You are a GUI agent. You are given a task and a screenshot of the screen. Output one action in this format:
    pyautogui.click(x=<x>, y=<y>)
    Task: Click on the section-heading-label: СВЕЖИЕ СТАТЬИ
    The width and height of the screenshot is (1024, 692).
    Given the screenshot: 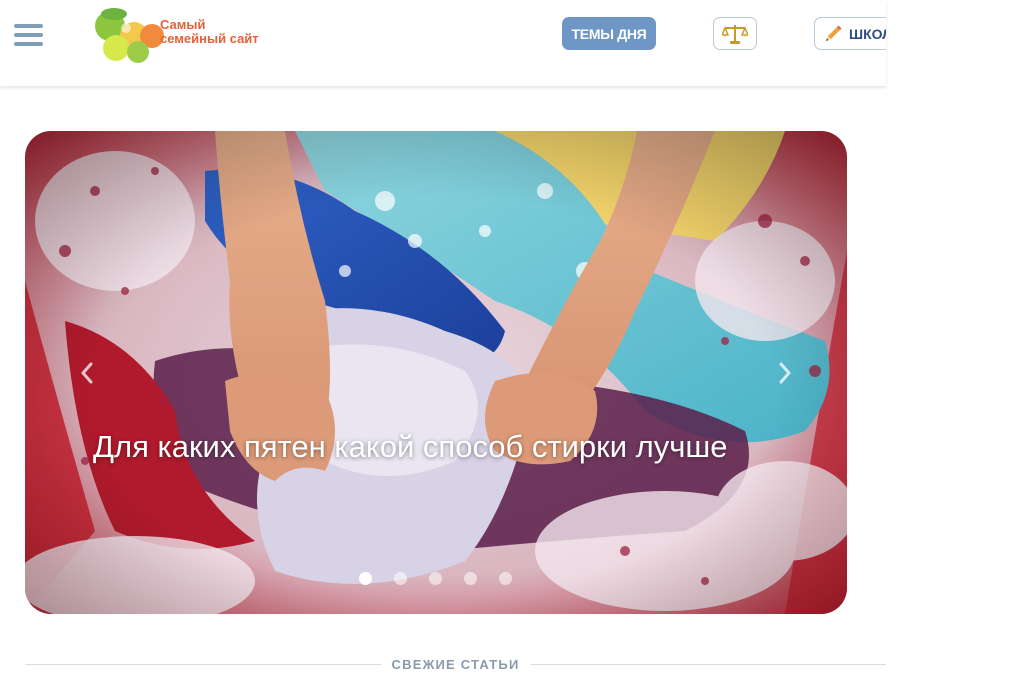 What is the action you would take?
    pyautogui.click(x=455, y=664)
    